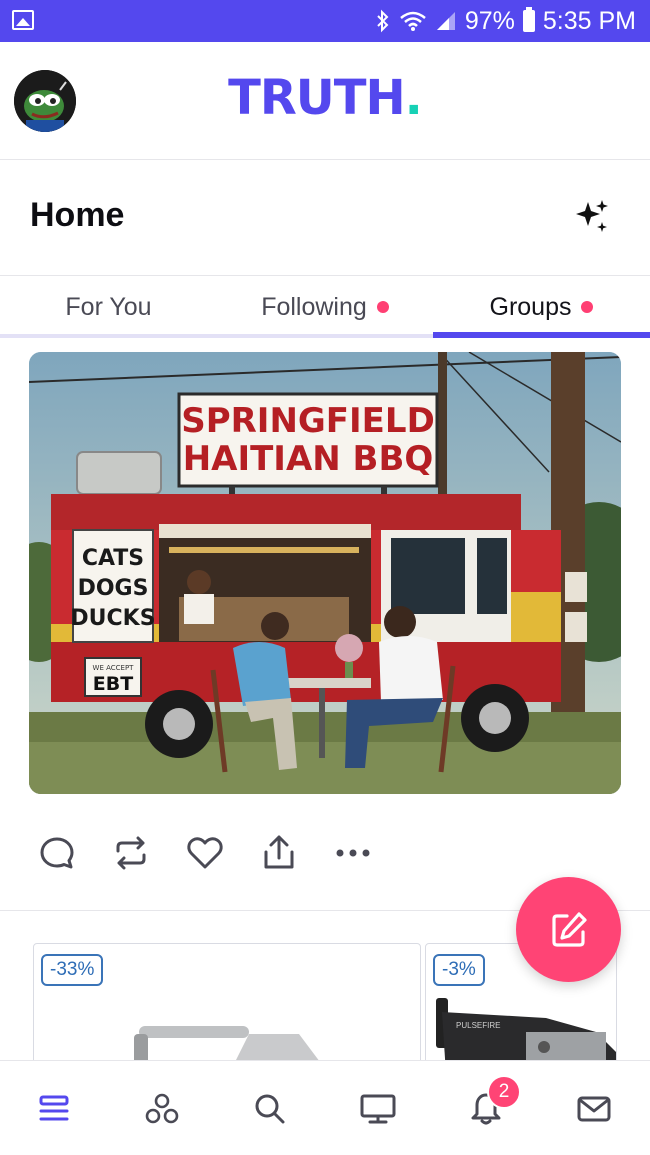 The height and width of the screenshot is (1155, 650). I want to click on menu-text-1: CATS, so click(113, 558).